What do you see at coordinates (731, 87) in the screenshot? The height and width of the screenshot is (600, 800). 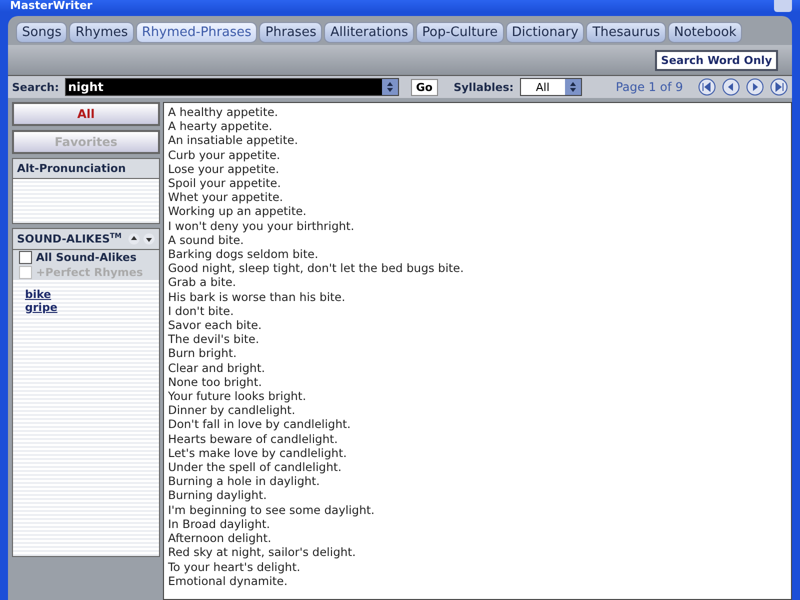 I see `previous-page-icon` at bounding box center [731, 87].